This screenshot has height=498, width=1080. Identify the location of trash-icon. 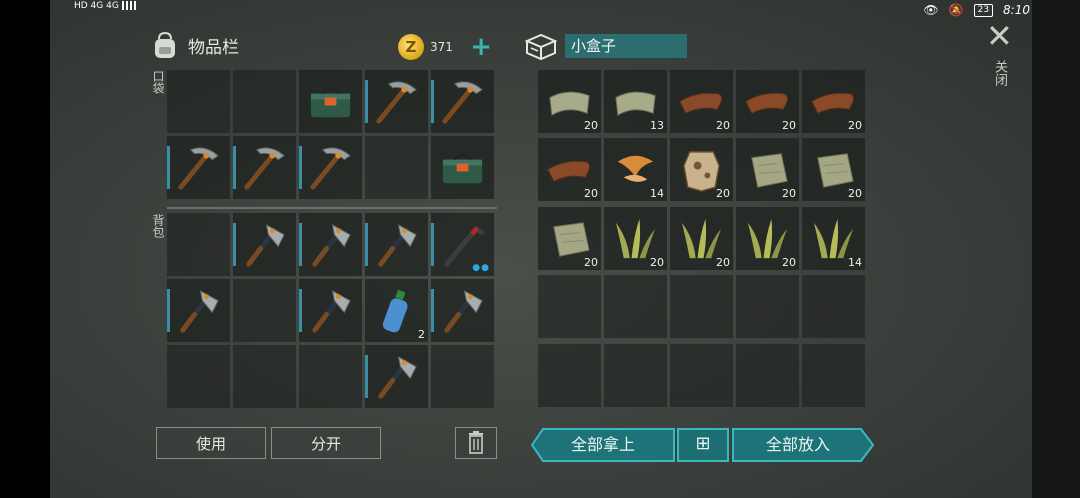
(476, 442).